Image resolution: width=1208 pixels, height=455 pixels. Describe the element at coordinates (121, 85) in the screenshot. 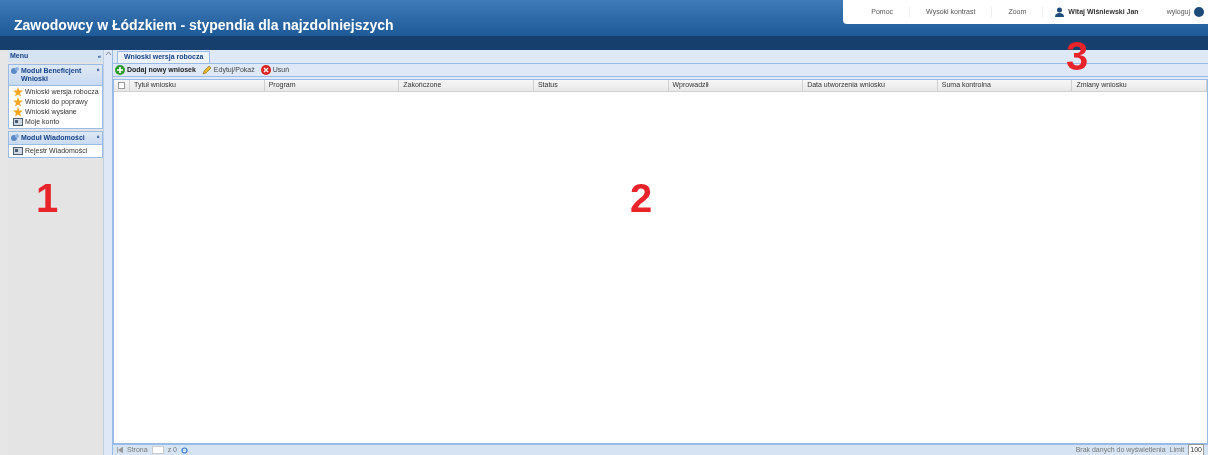

I see `select-all-checkbox` at that location.